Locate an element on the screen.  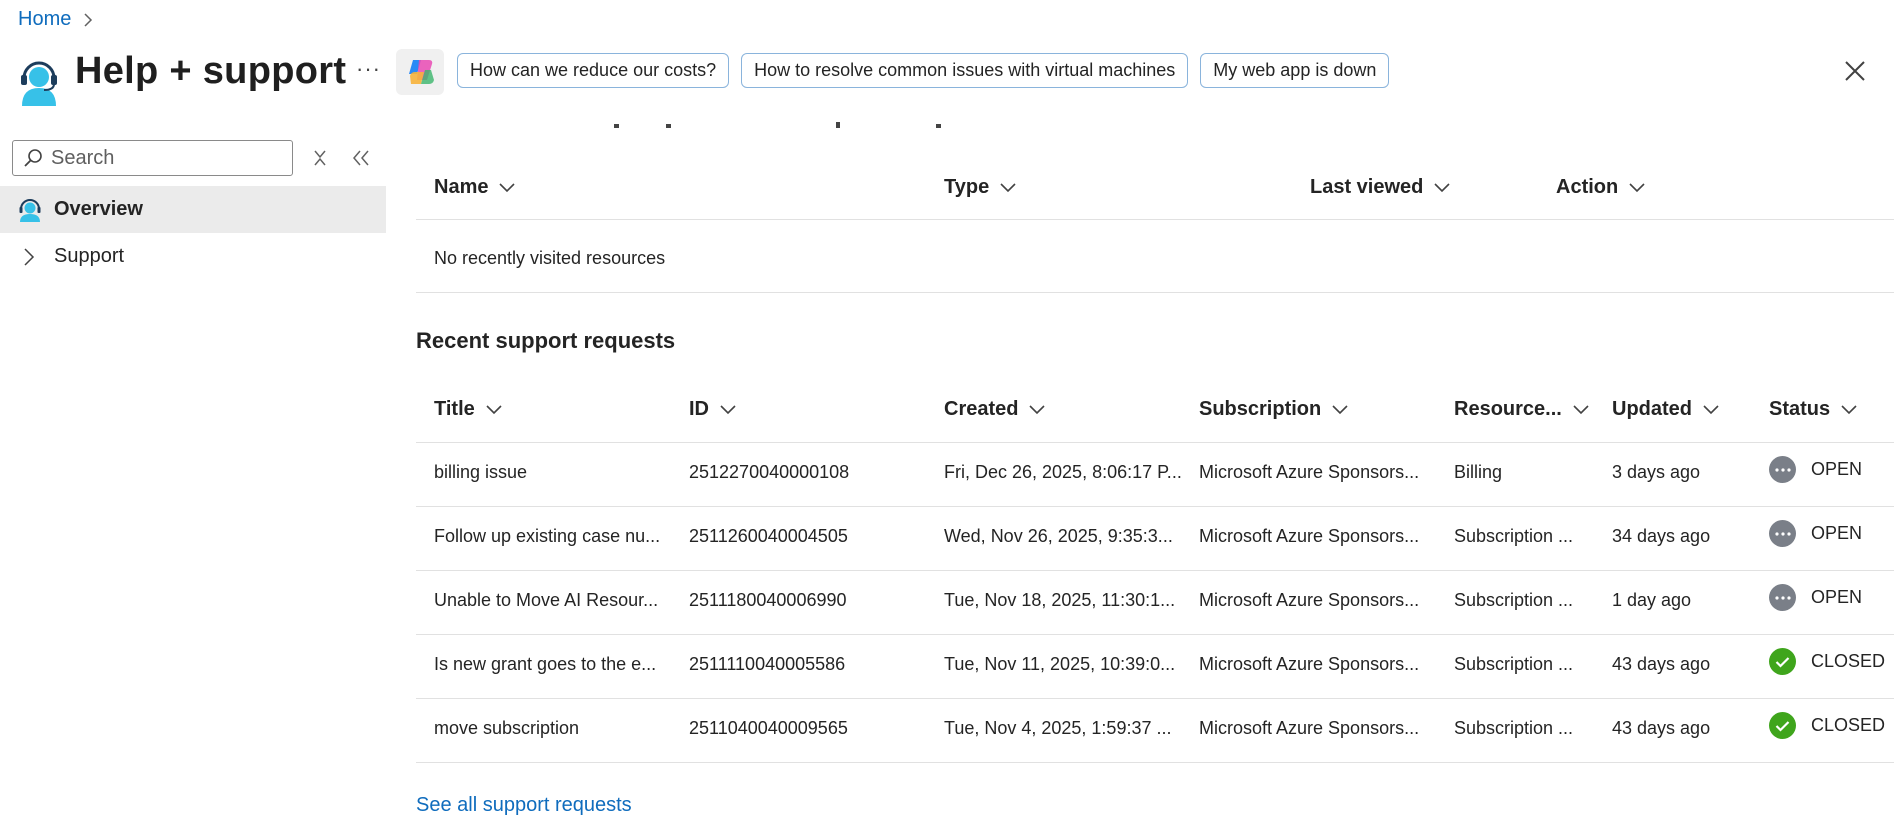
sidebar-item-label: Support is located at coordinates (89, 256).